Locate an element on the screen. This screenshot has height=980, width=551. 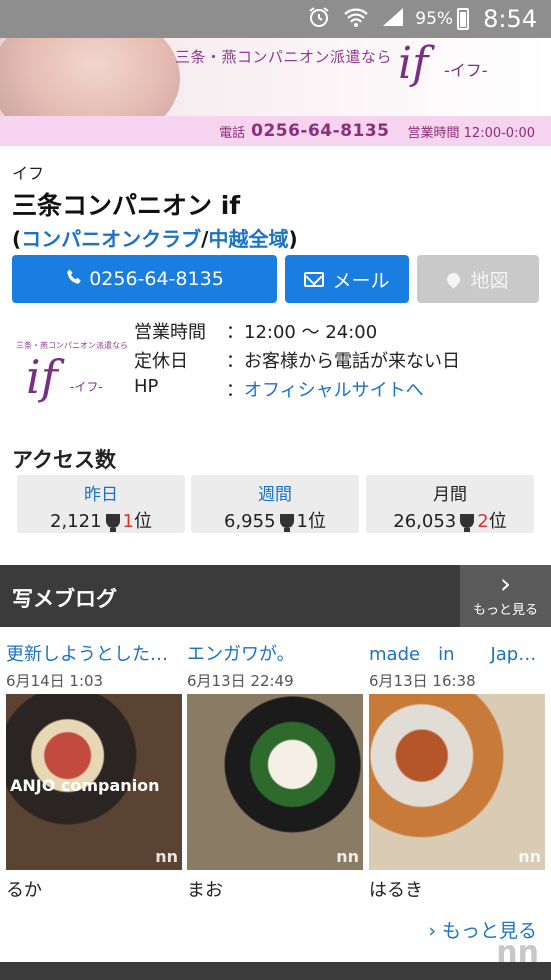
access-card-daily: 昨日 2,121 1位 is located at coordinates (101, 504).